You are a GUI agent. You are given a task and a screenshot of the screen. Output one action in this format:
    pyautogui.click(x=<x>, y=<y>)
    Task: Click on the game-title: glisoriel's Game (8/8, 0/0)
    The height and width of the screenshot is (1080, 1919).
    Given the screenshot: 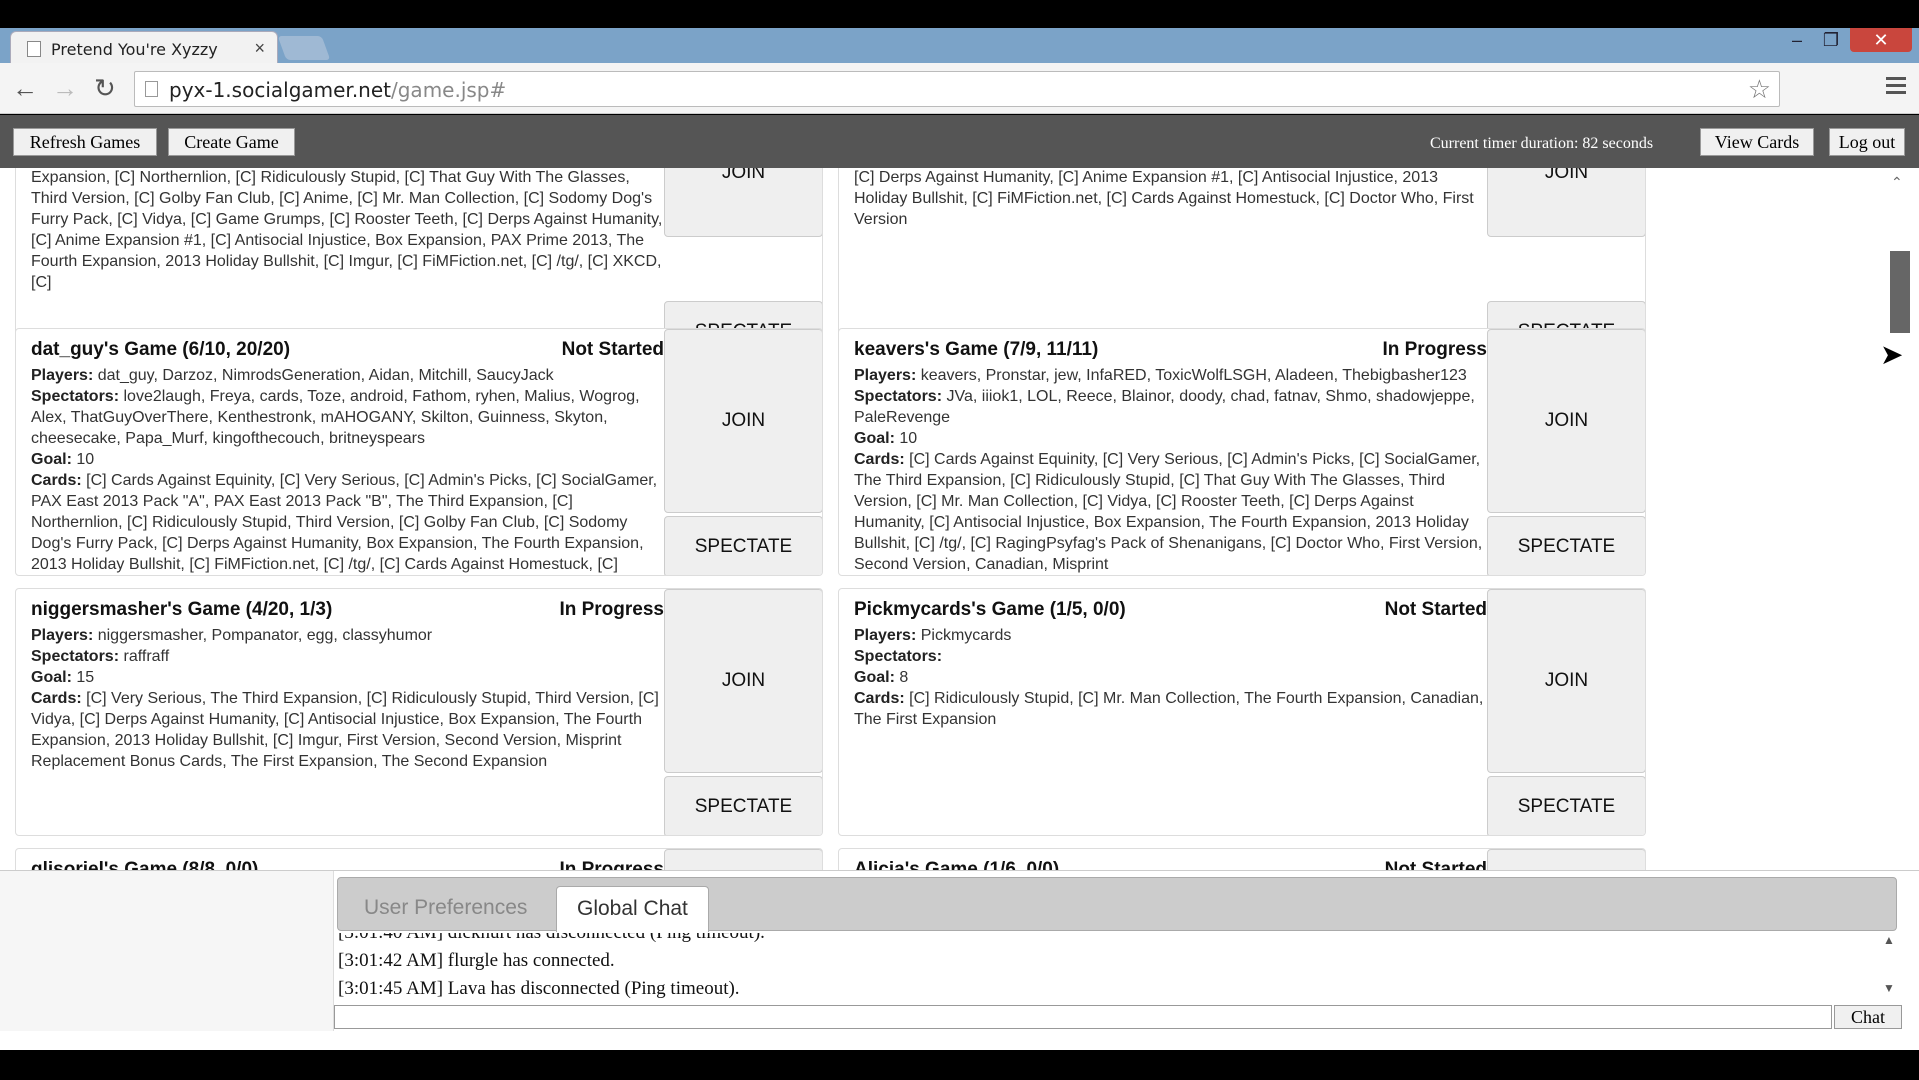 What is the action you would take?
    pyautogui.click(x=145, y=864)
    